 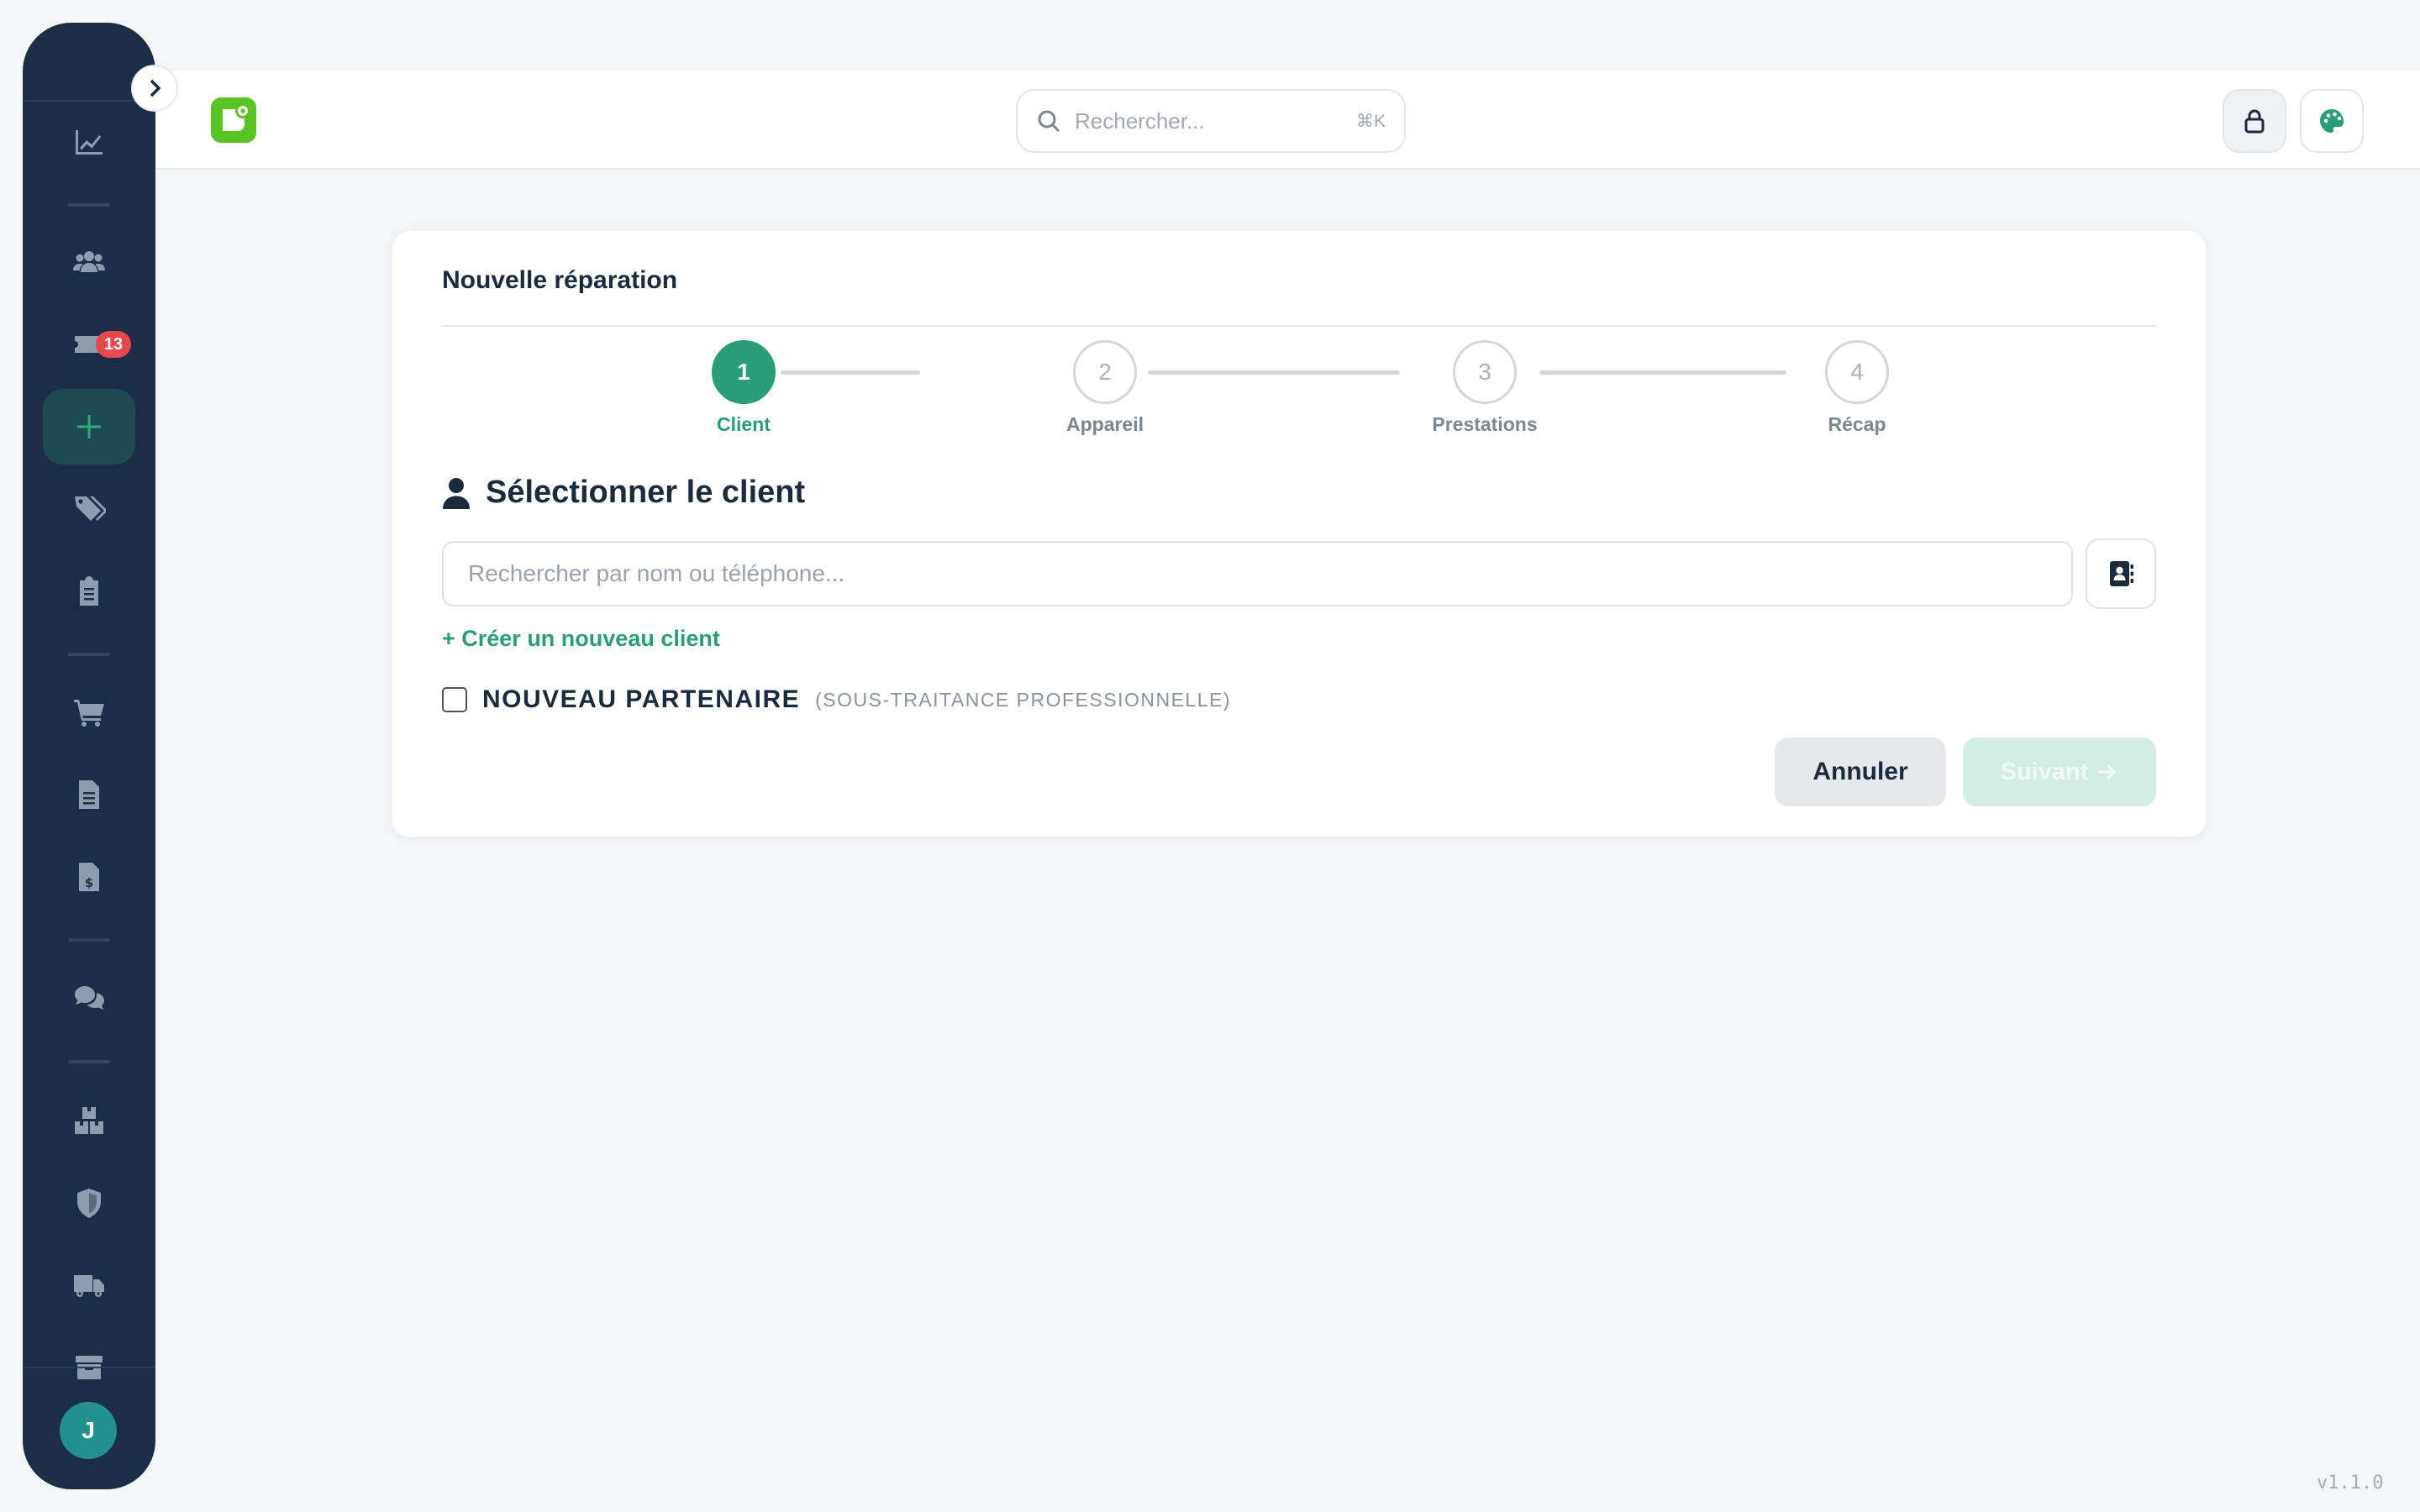 What do you see at coordinates (581, 639) in the screenshot?
I see `create-client-link: + Créer un nouveau client` at bounding box center [581, 639].